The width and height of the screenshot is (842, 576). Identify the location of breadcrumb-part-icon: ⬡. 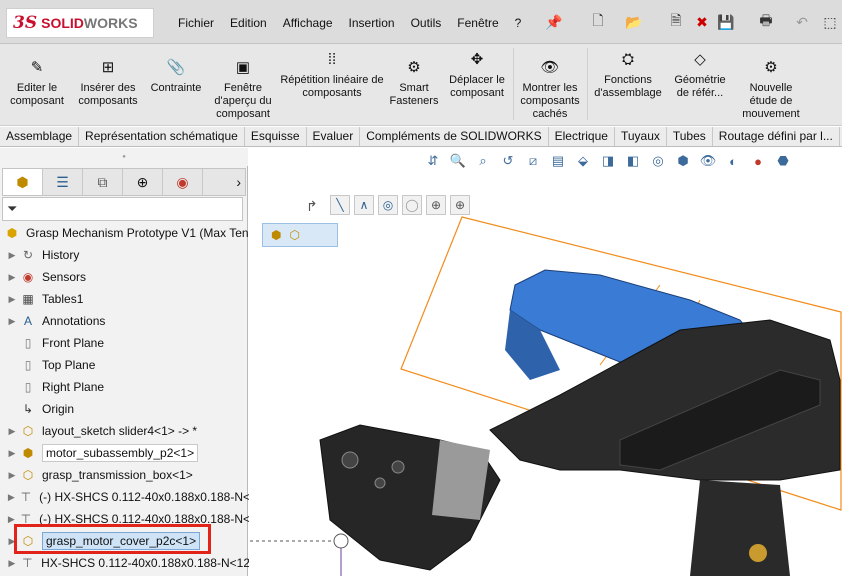
(294, 235).